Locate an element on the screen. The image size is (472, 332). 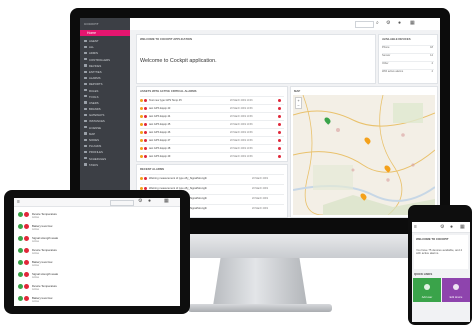
asset-name: test GPS Equip 43 is located at coordinates (160, 108).